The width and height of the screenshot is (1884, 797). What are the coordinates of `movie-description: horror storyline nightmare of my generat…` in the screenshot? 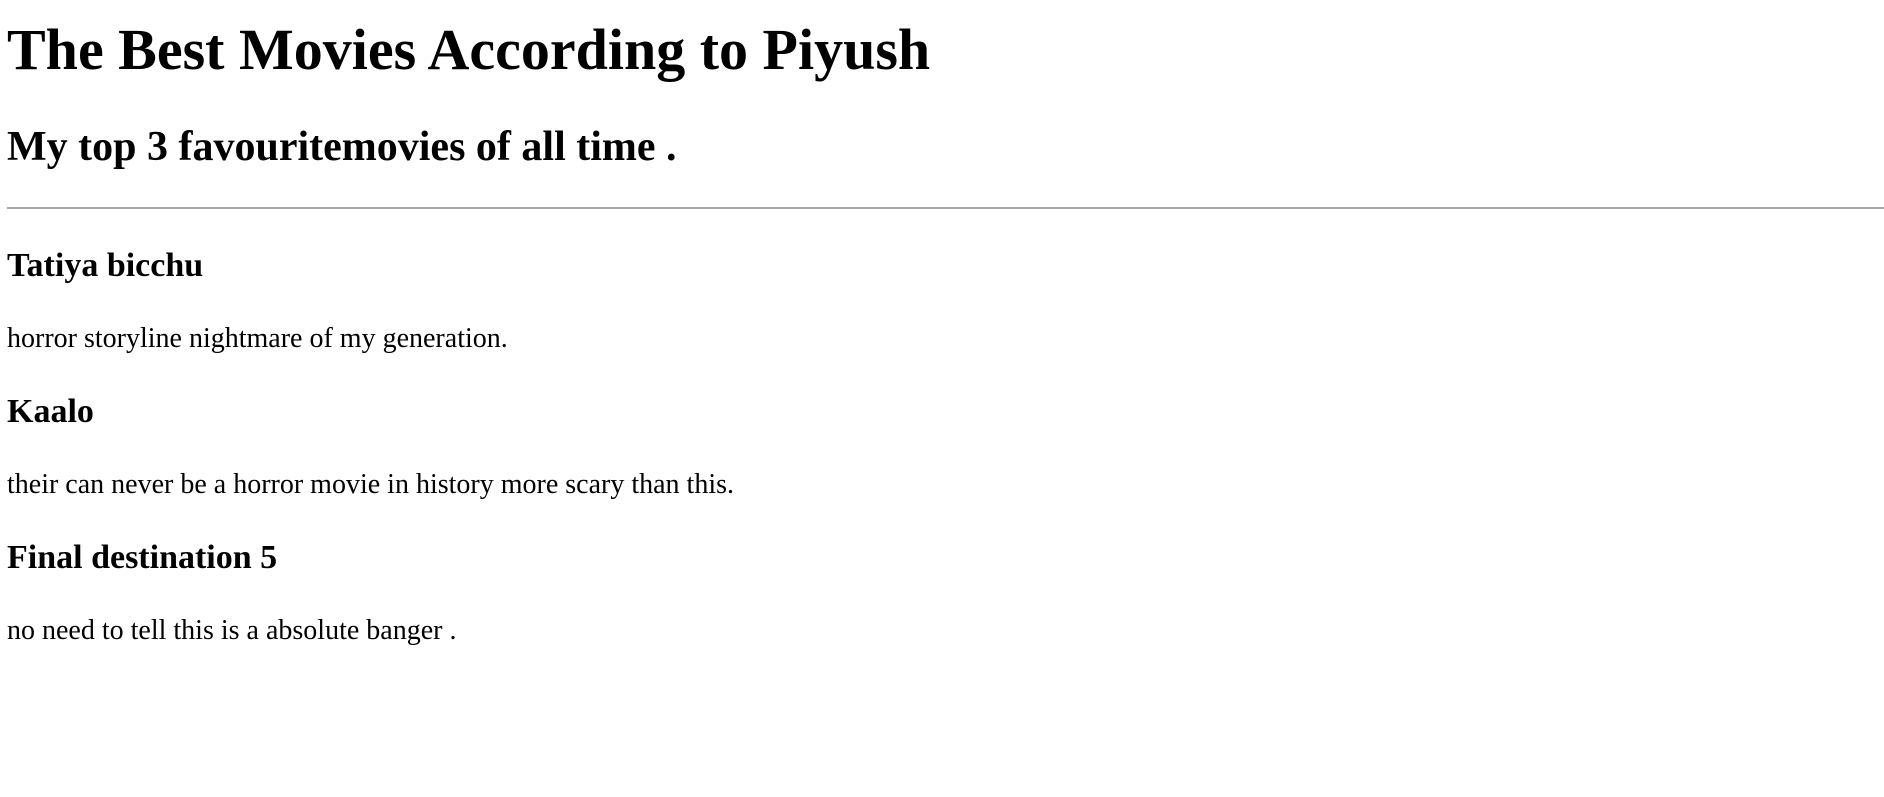 It's located at (257, 338).